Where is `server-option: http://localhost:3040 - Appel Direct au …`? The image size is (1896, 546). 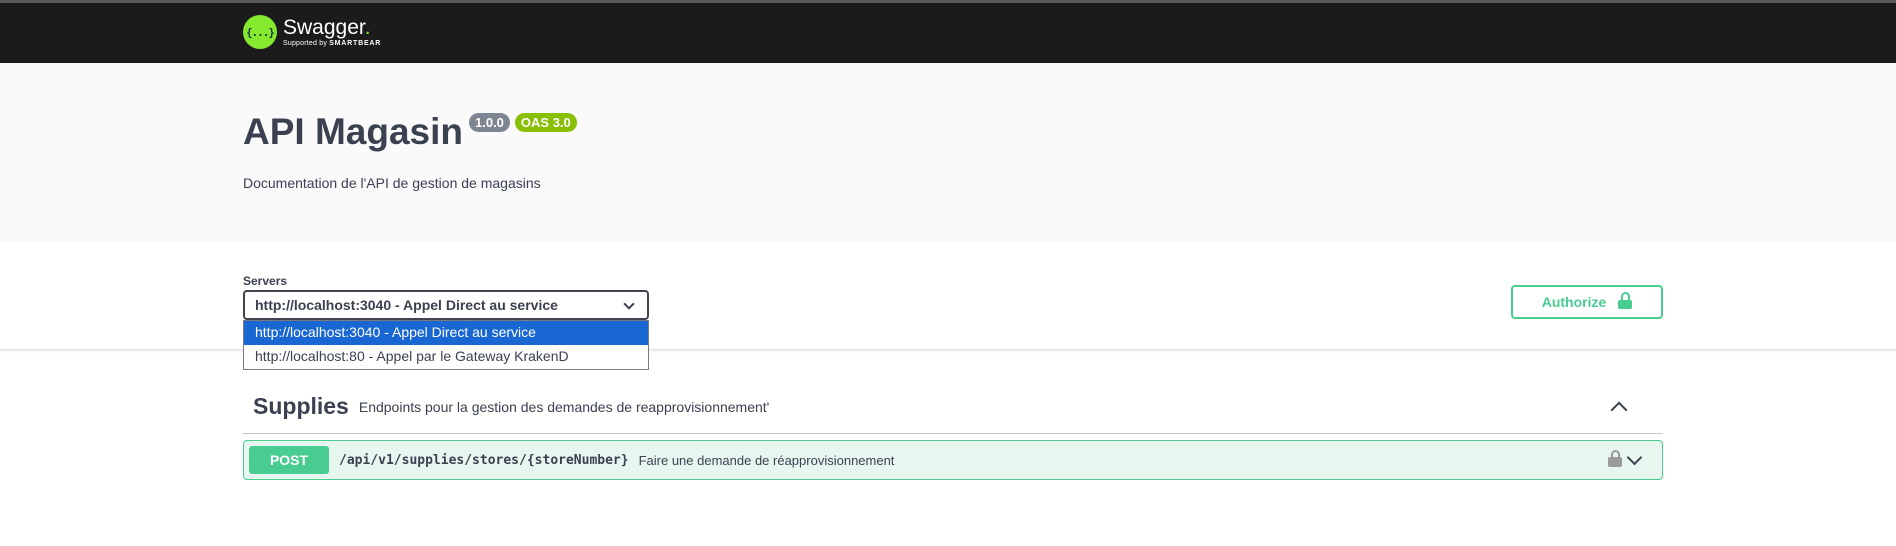
server-option: http://localhost:3040 - Appel Direct au … is located at coordinates (446, 333).